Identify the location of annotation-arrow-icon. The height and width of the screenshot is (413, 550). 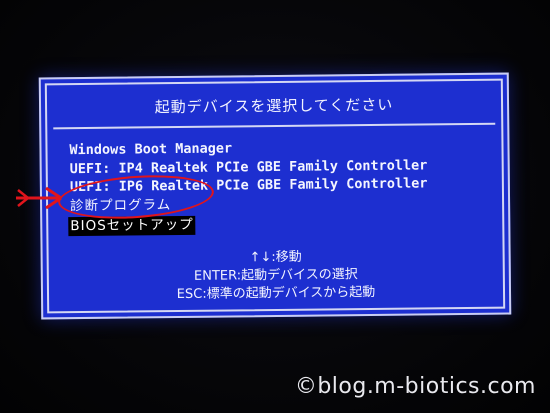
(39, 198).